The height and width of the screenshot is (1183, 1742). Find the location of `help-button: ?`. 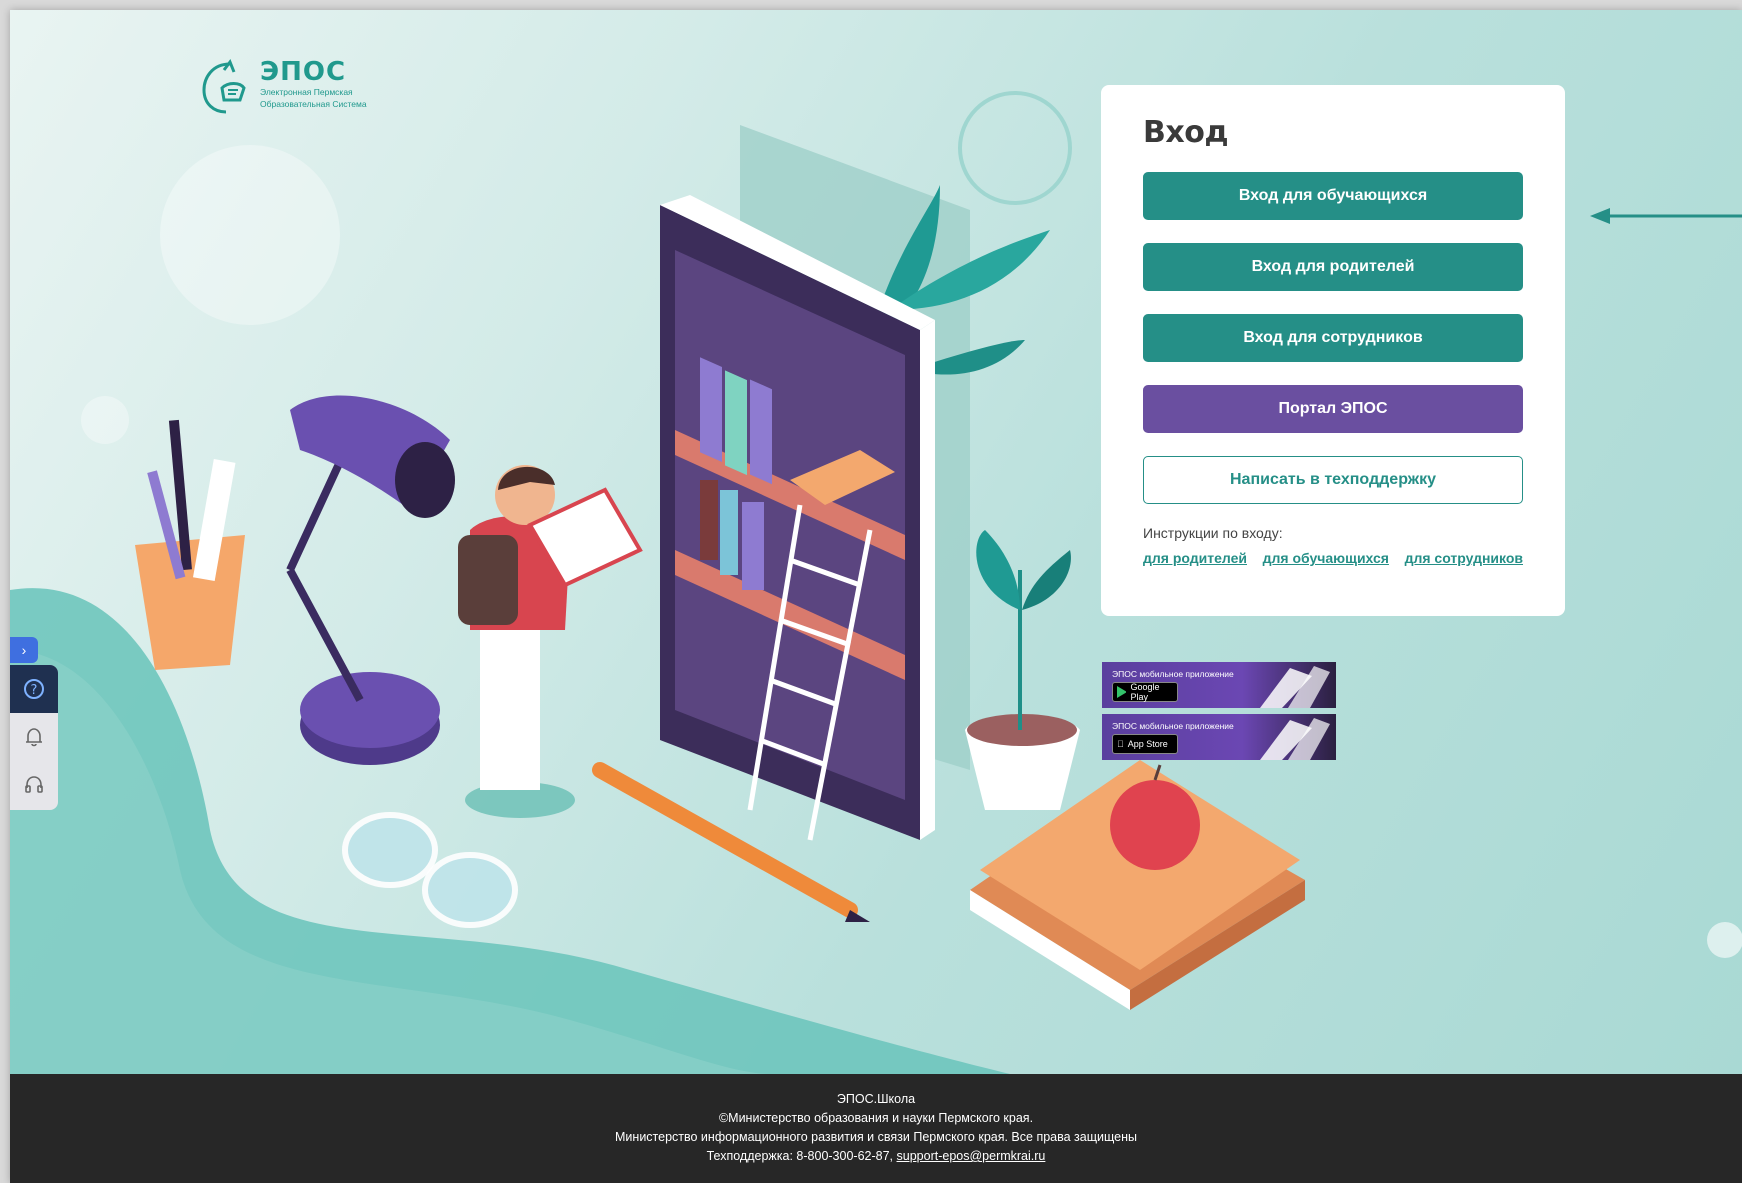

help-button: ? is located at coordinates (34, 689).